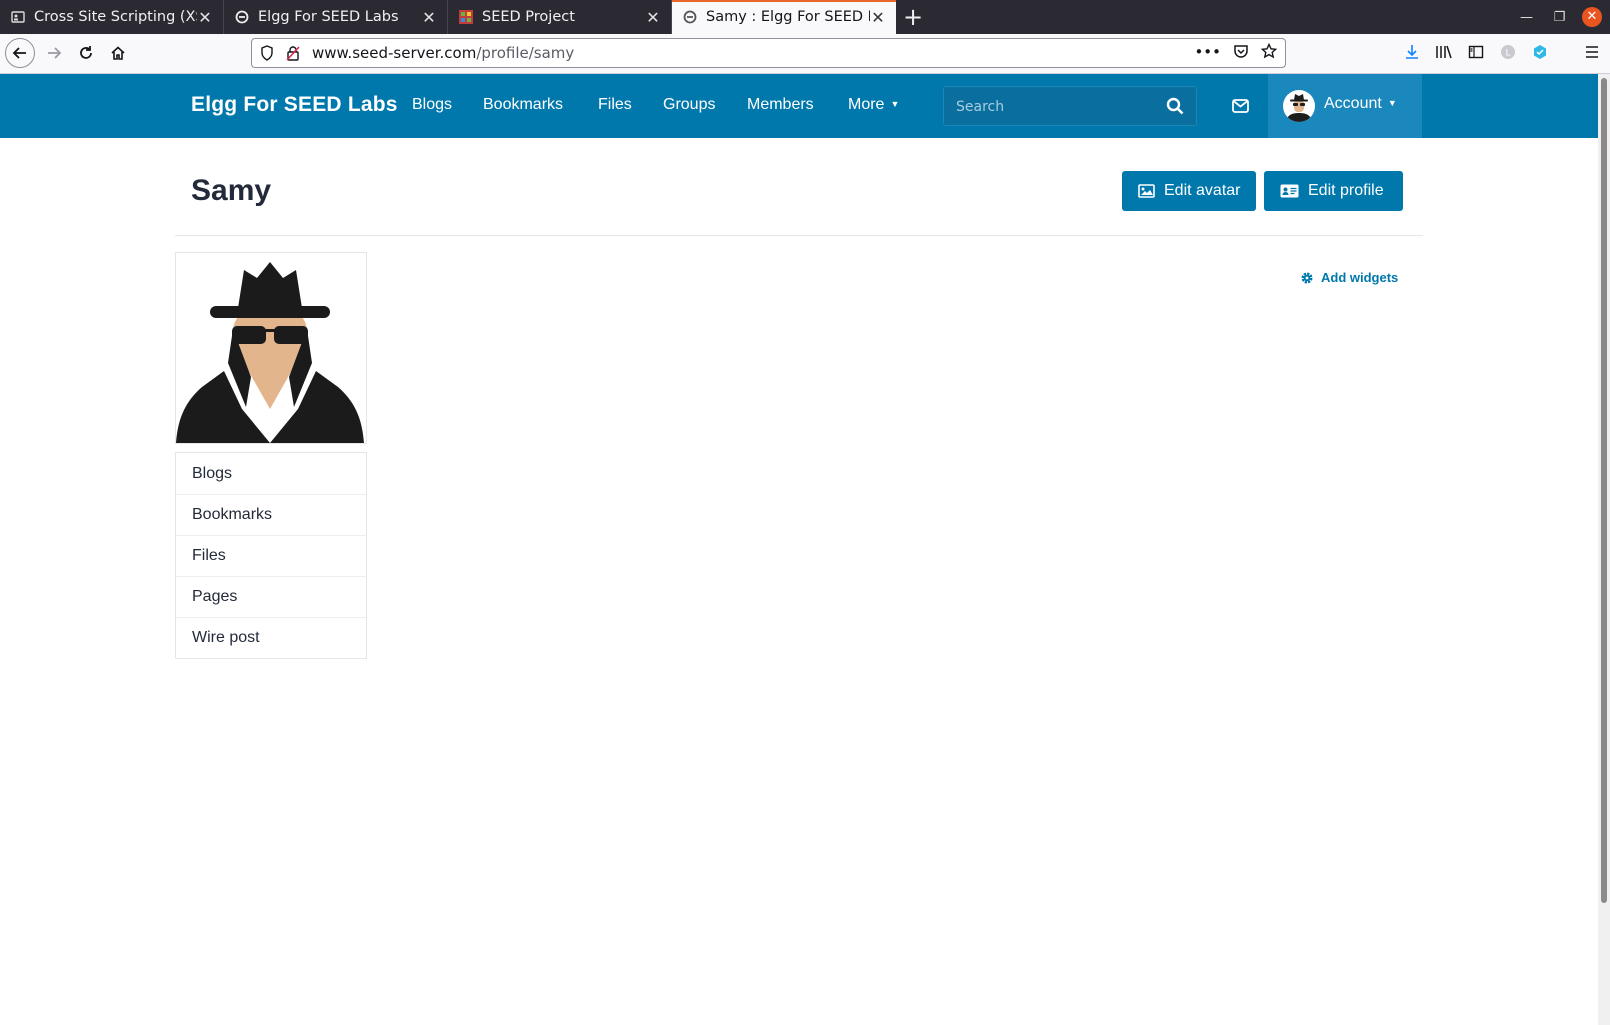  What do you see at coordinates (1240, 107) in the screenshot?
I see `messages-envelope-icon` at bounding box center [1240, 107].